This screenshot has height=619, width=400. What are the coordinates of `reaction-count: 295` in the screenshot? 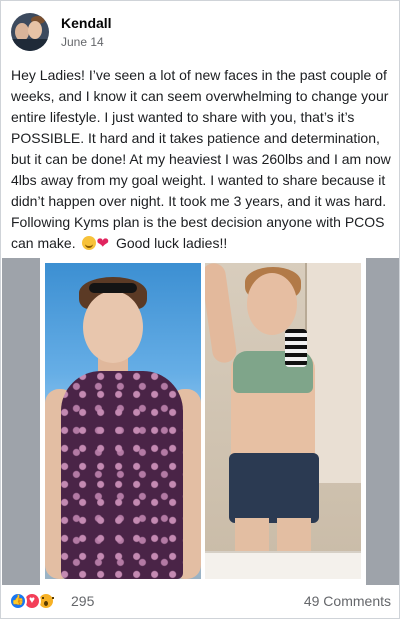 It's located at (82, 601).